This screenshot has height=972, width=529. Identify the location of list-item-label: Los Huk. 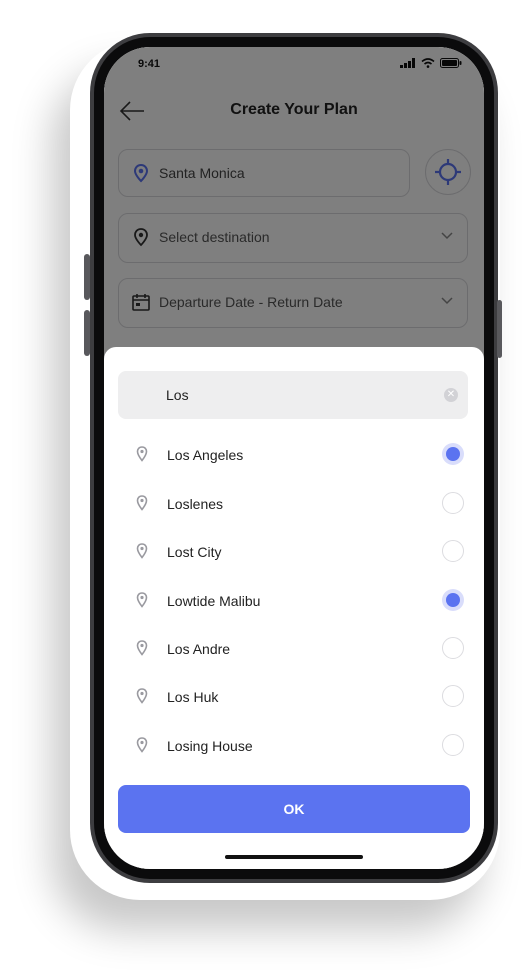
(193, 697).